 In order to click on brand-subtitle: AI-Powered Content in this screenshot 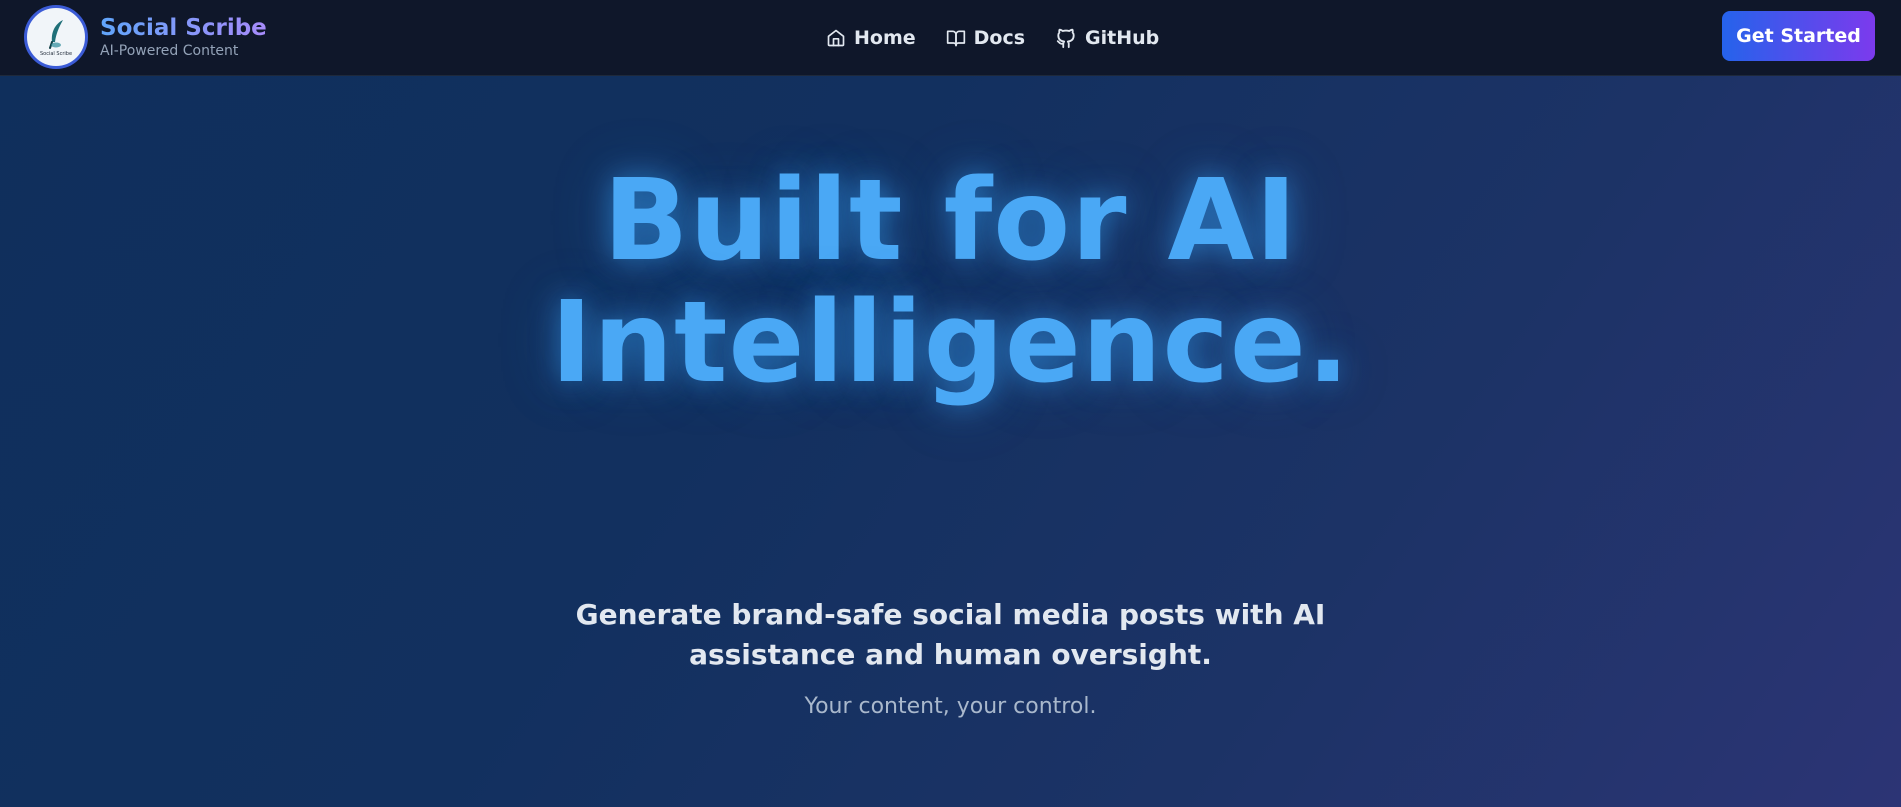, I will do `click(169, 51)`.